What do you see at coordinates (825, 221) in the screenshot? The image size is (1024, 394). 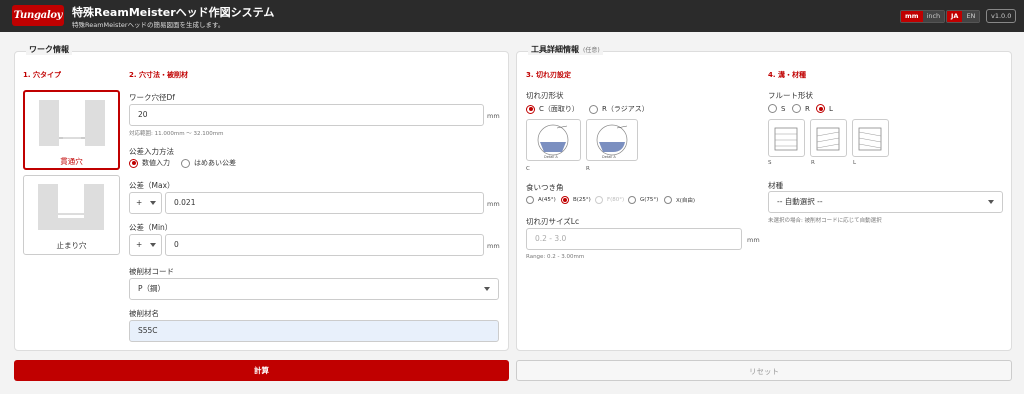 I see `grade-hint: 未選択の場合: 被削材コードに応じて自動選択` at bounding box center [825, 221].